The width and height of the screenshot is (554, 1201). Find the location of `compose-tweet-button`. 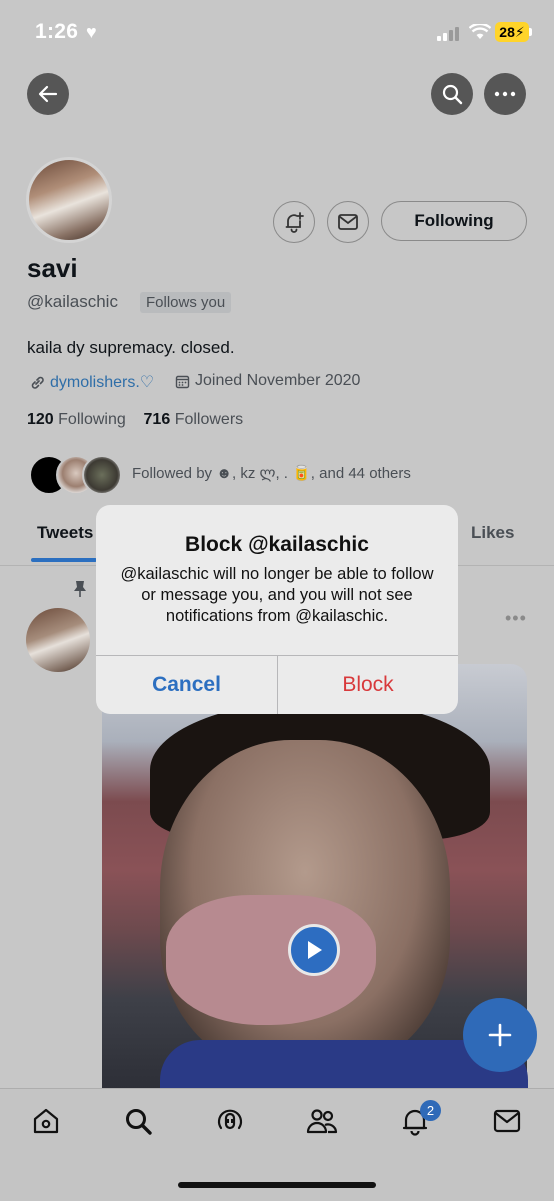

compose-tweet-button is located at coordinates (500, 1035).